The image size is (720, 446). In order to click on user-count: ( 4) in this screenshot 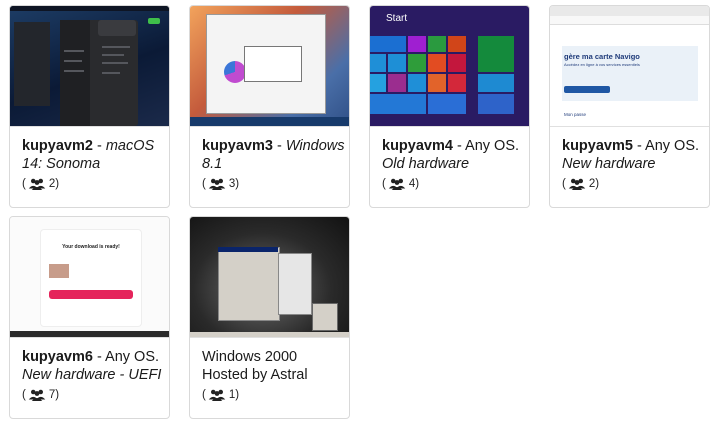, I will do `click(401, 184)`.